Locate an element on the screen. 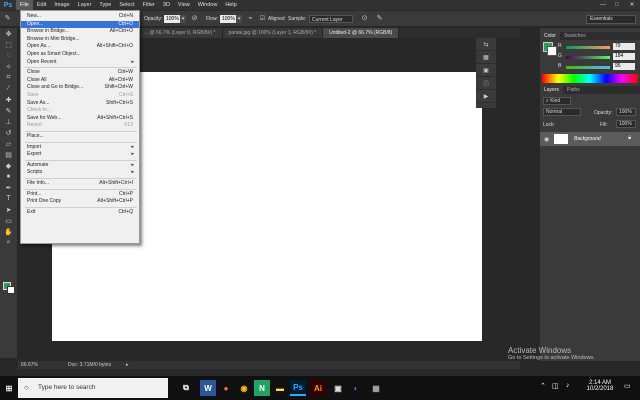 This screenshot has height=400, width=640. firefox-icon: ● is located at coordinates (226, 388).